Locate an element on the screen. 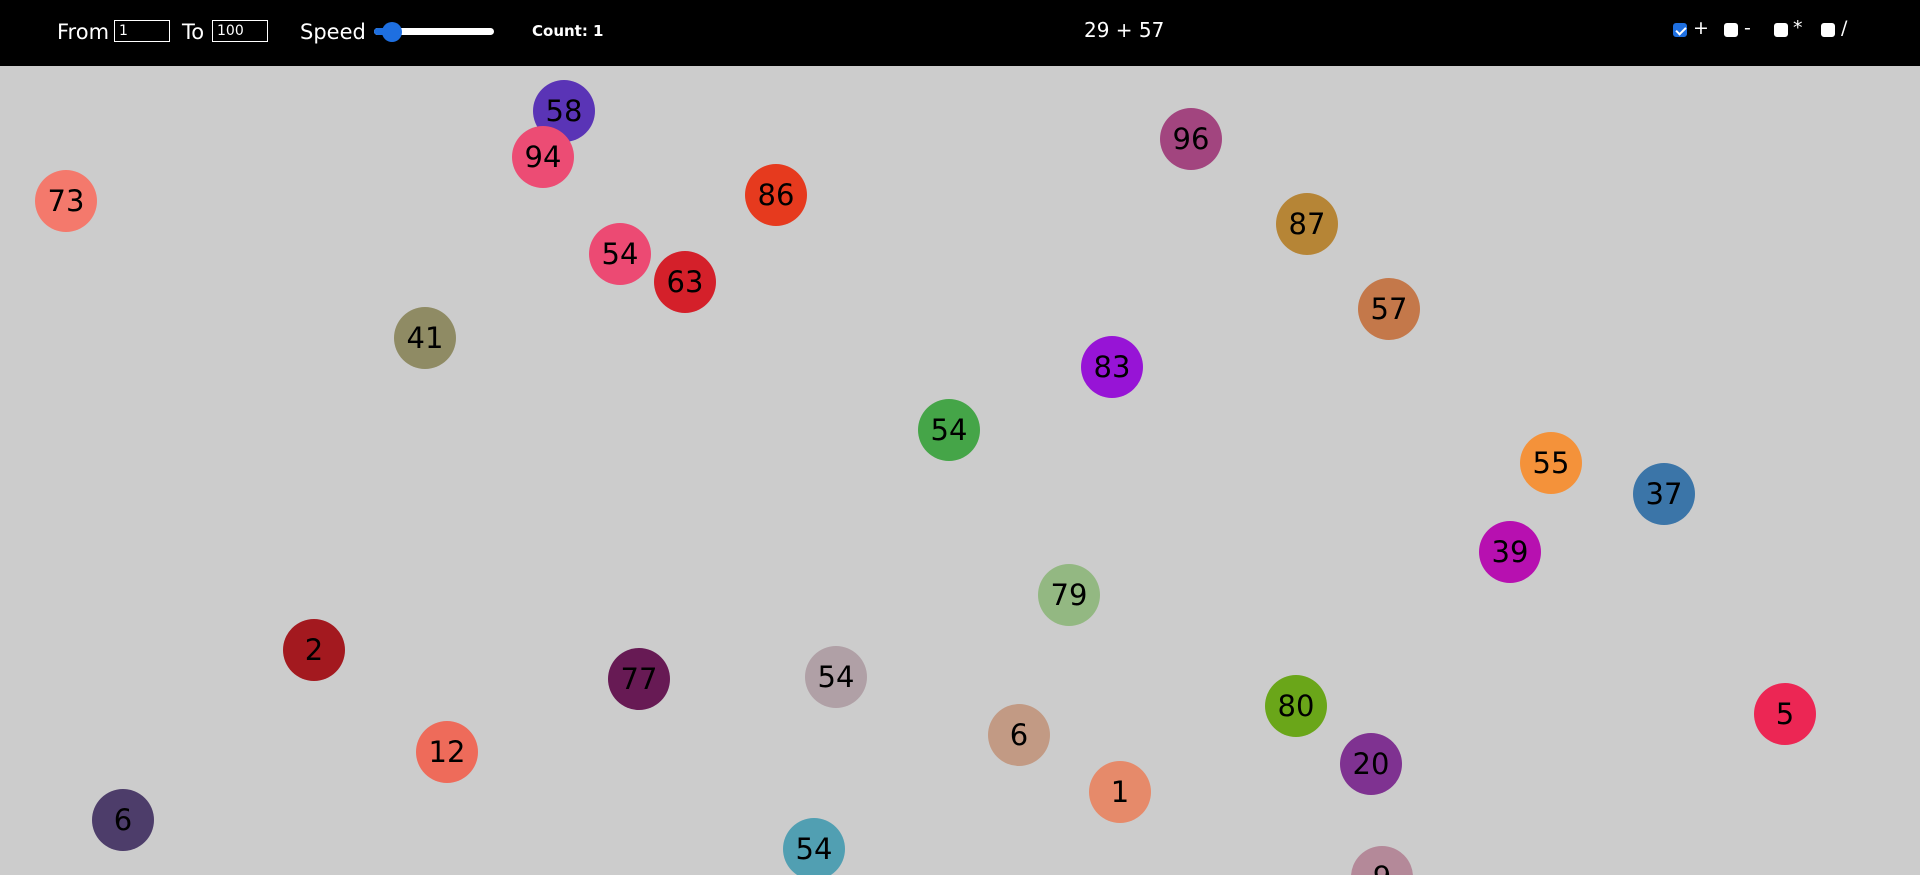 The height and width of the screenshot is (875, 1920). ball-number: 2 is located at coordinates (314, 650).